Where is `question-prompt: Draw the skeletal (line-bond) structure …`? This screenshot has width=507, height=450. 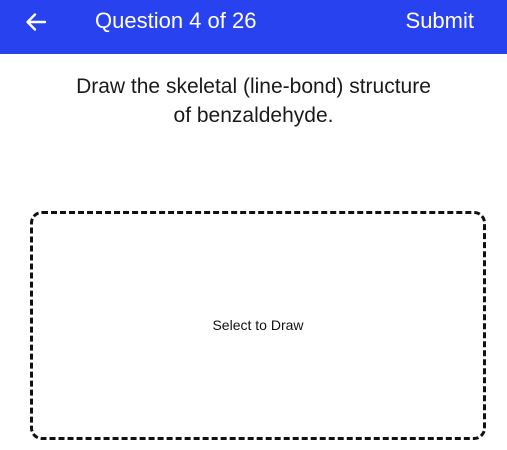
question-prompt: Draw the skeletal (line-bond) structure … is located at coordinates (253, 101).